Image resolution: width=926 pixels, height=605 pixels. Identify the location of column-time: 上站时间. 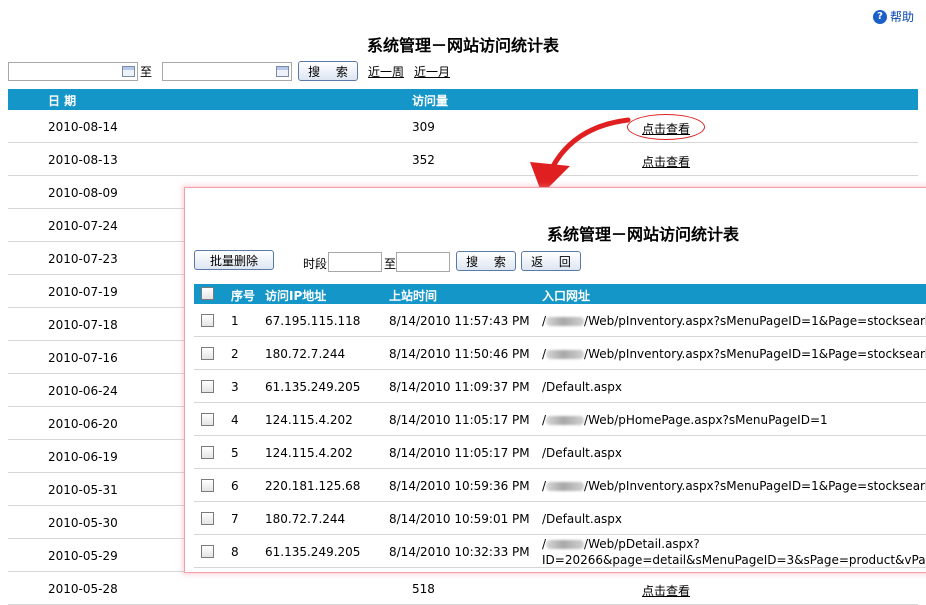
(413, 296).